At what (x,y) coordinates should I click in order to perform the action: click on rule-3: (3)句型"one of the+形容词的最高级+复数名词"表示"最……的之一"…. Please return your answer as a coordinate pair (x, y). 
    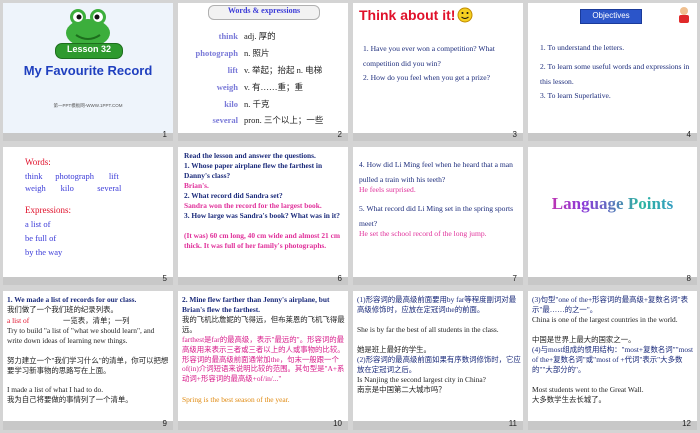
    Looking at the image, I should click on (610, 304).